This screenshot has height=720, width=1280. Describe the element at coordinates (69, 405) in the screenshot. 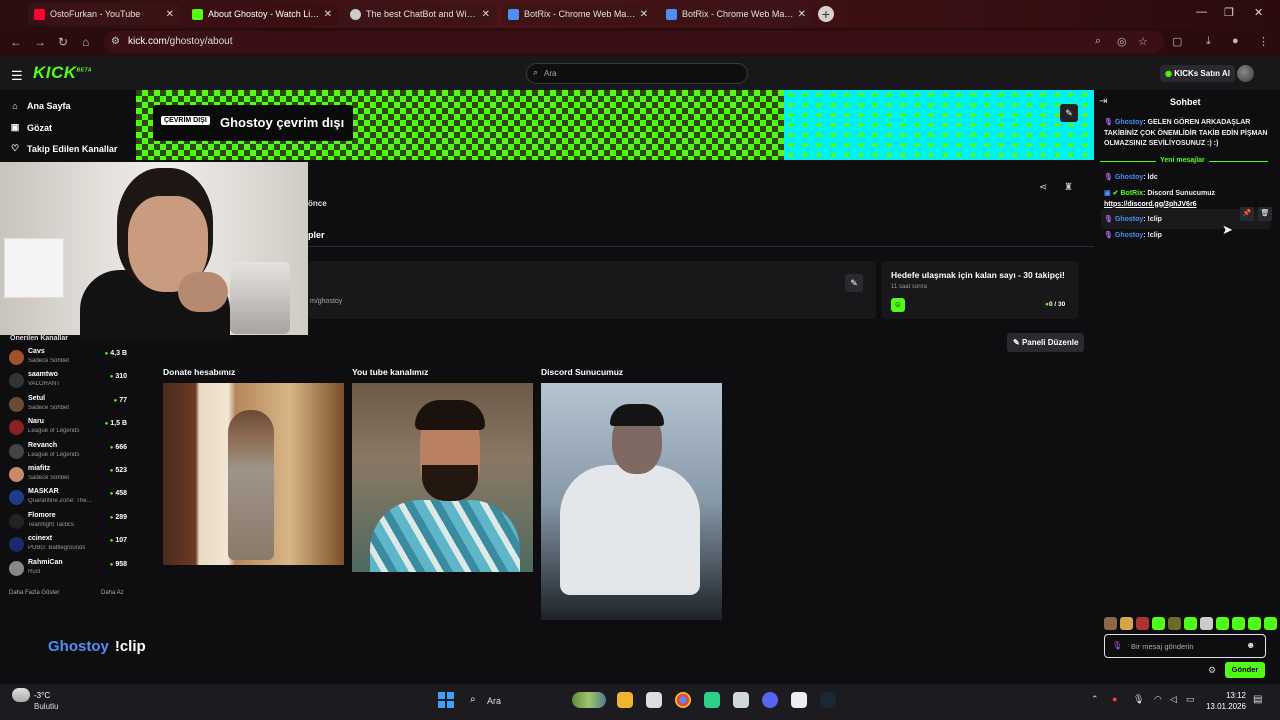

I see `suggested-channel-item: Setul Sadece Sohbet 77` at that location.